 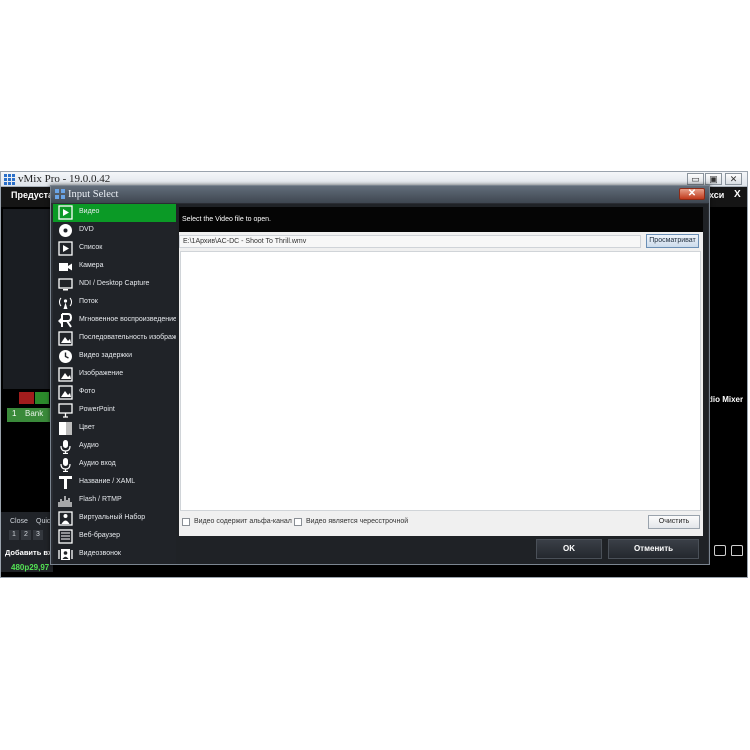 I want to click on image-icon, so click(x=65, y=374).